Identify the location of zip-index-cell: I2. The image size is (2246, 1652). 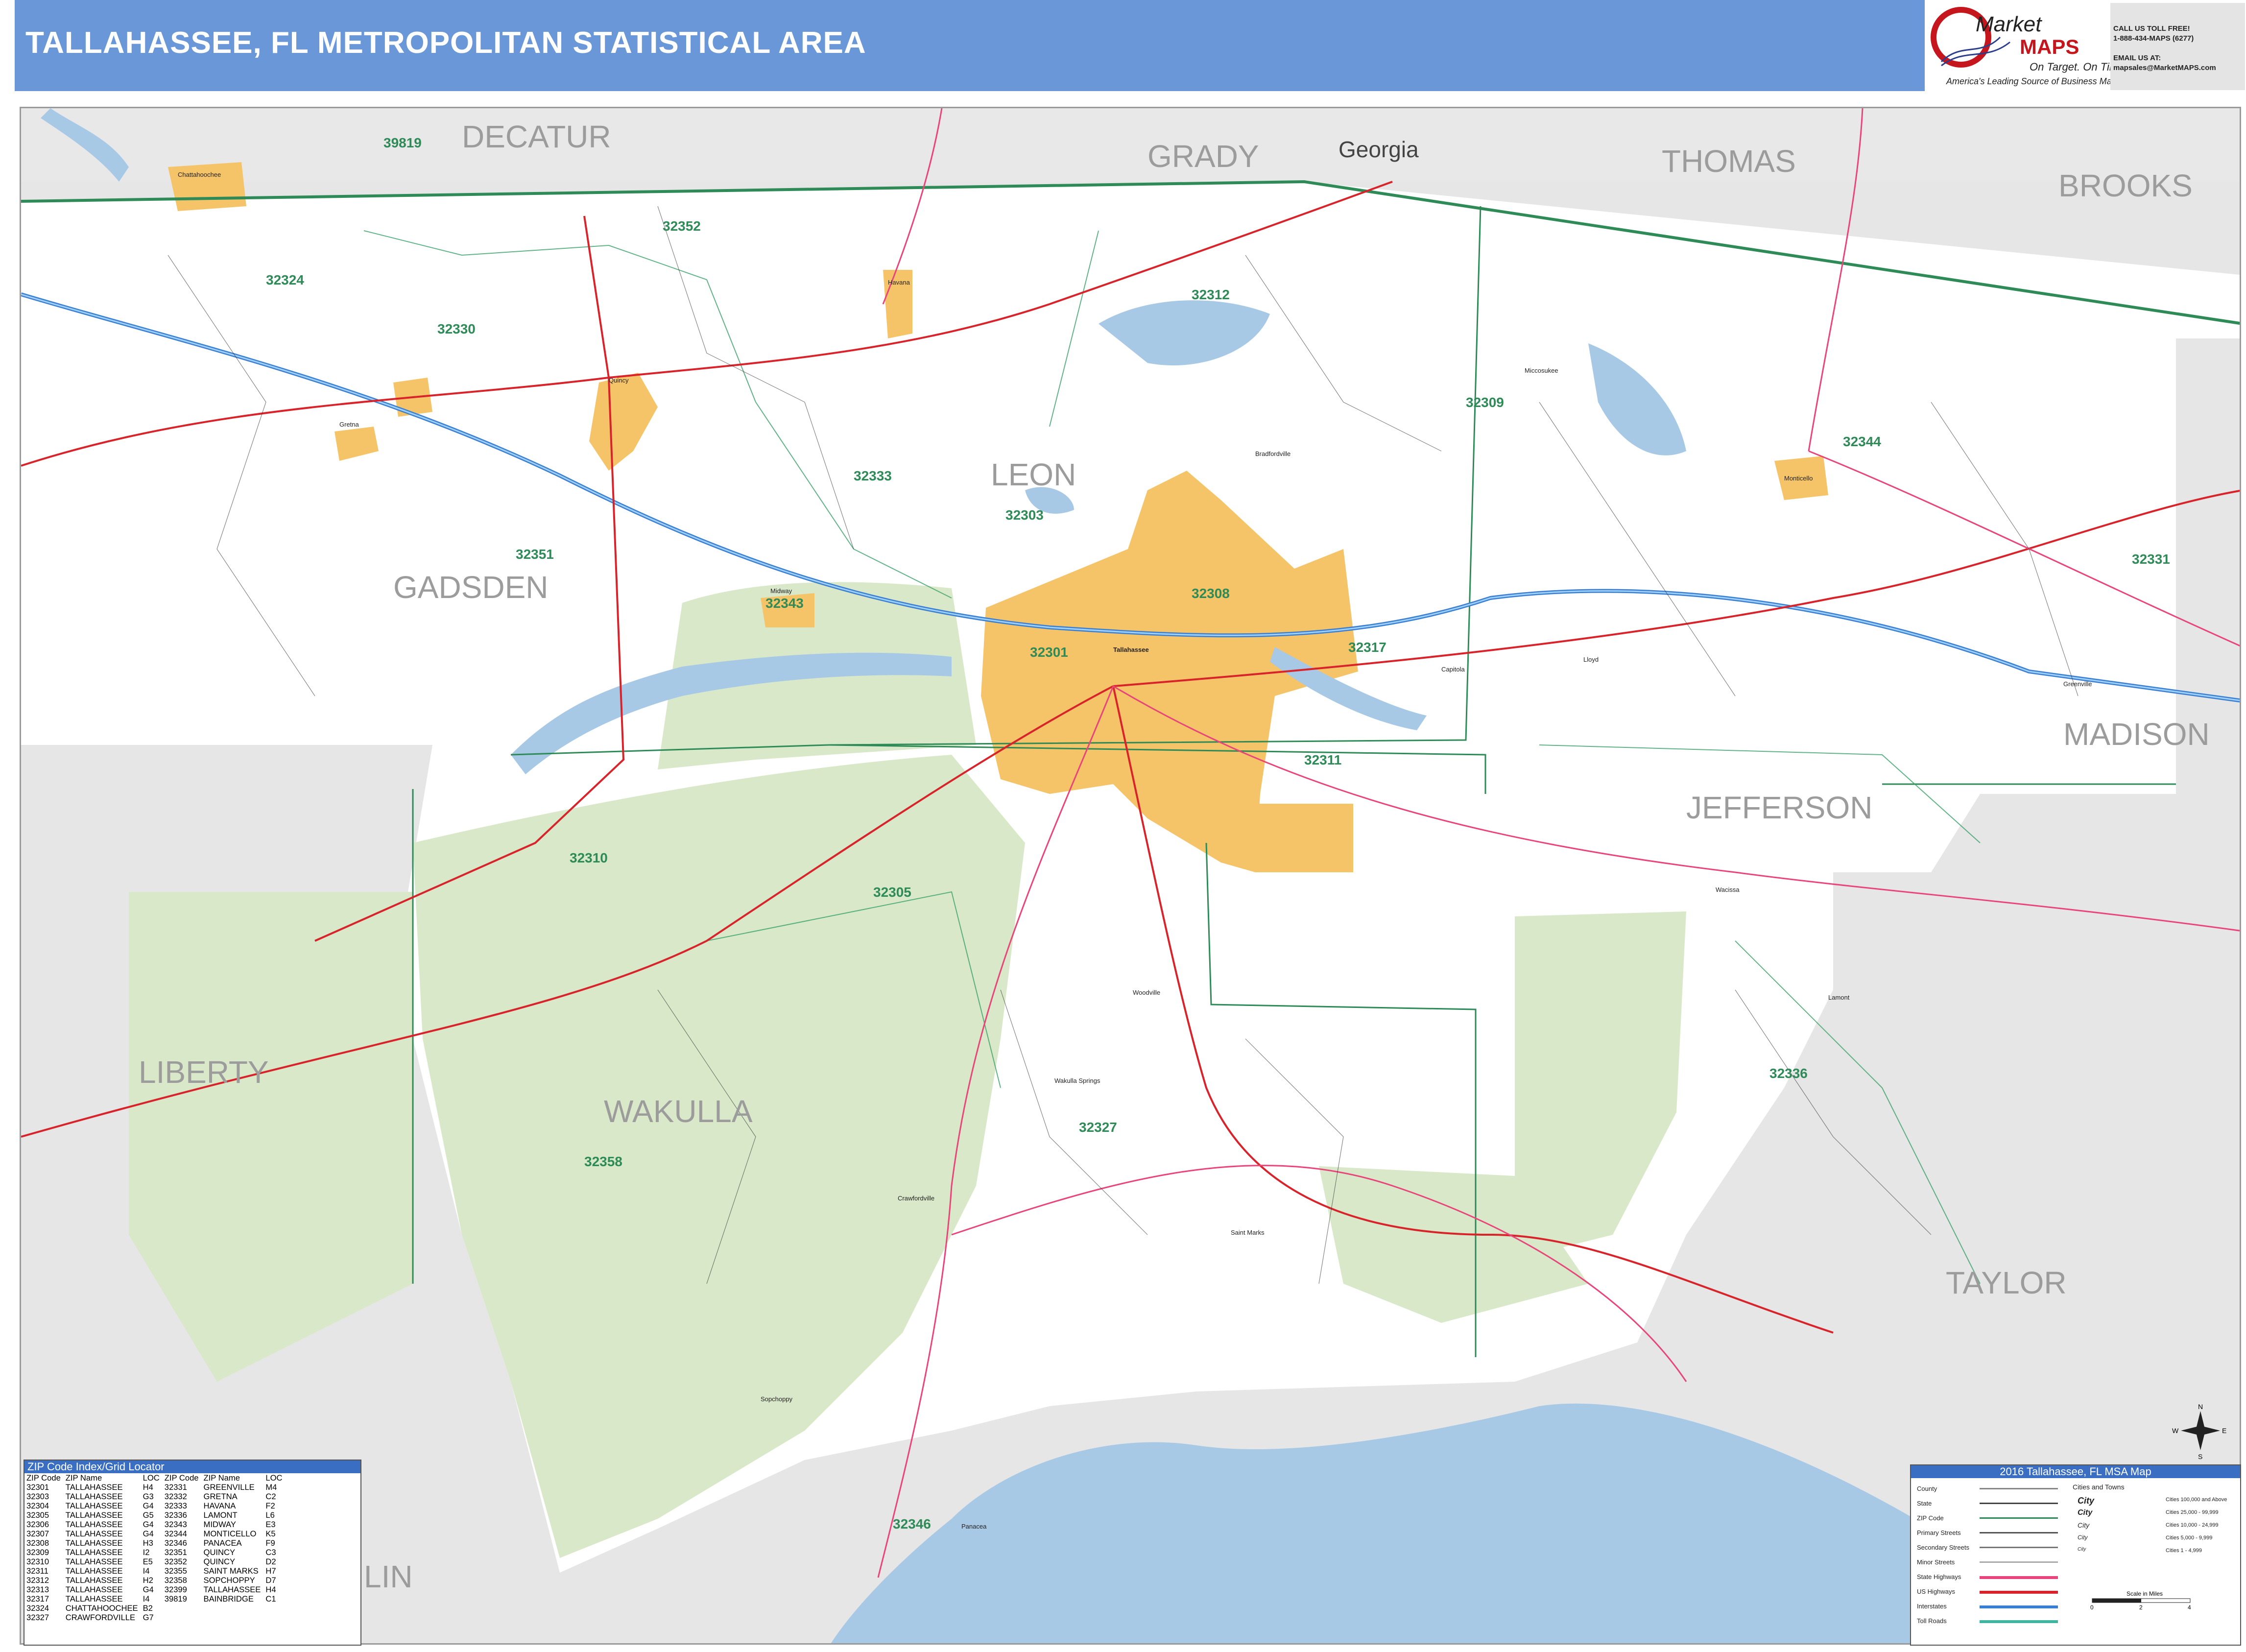
(147, 1552).